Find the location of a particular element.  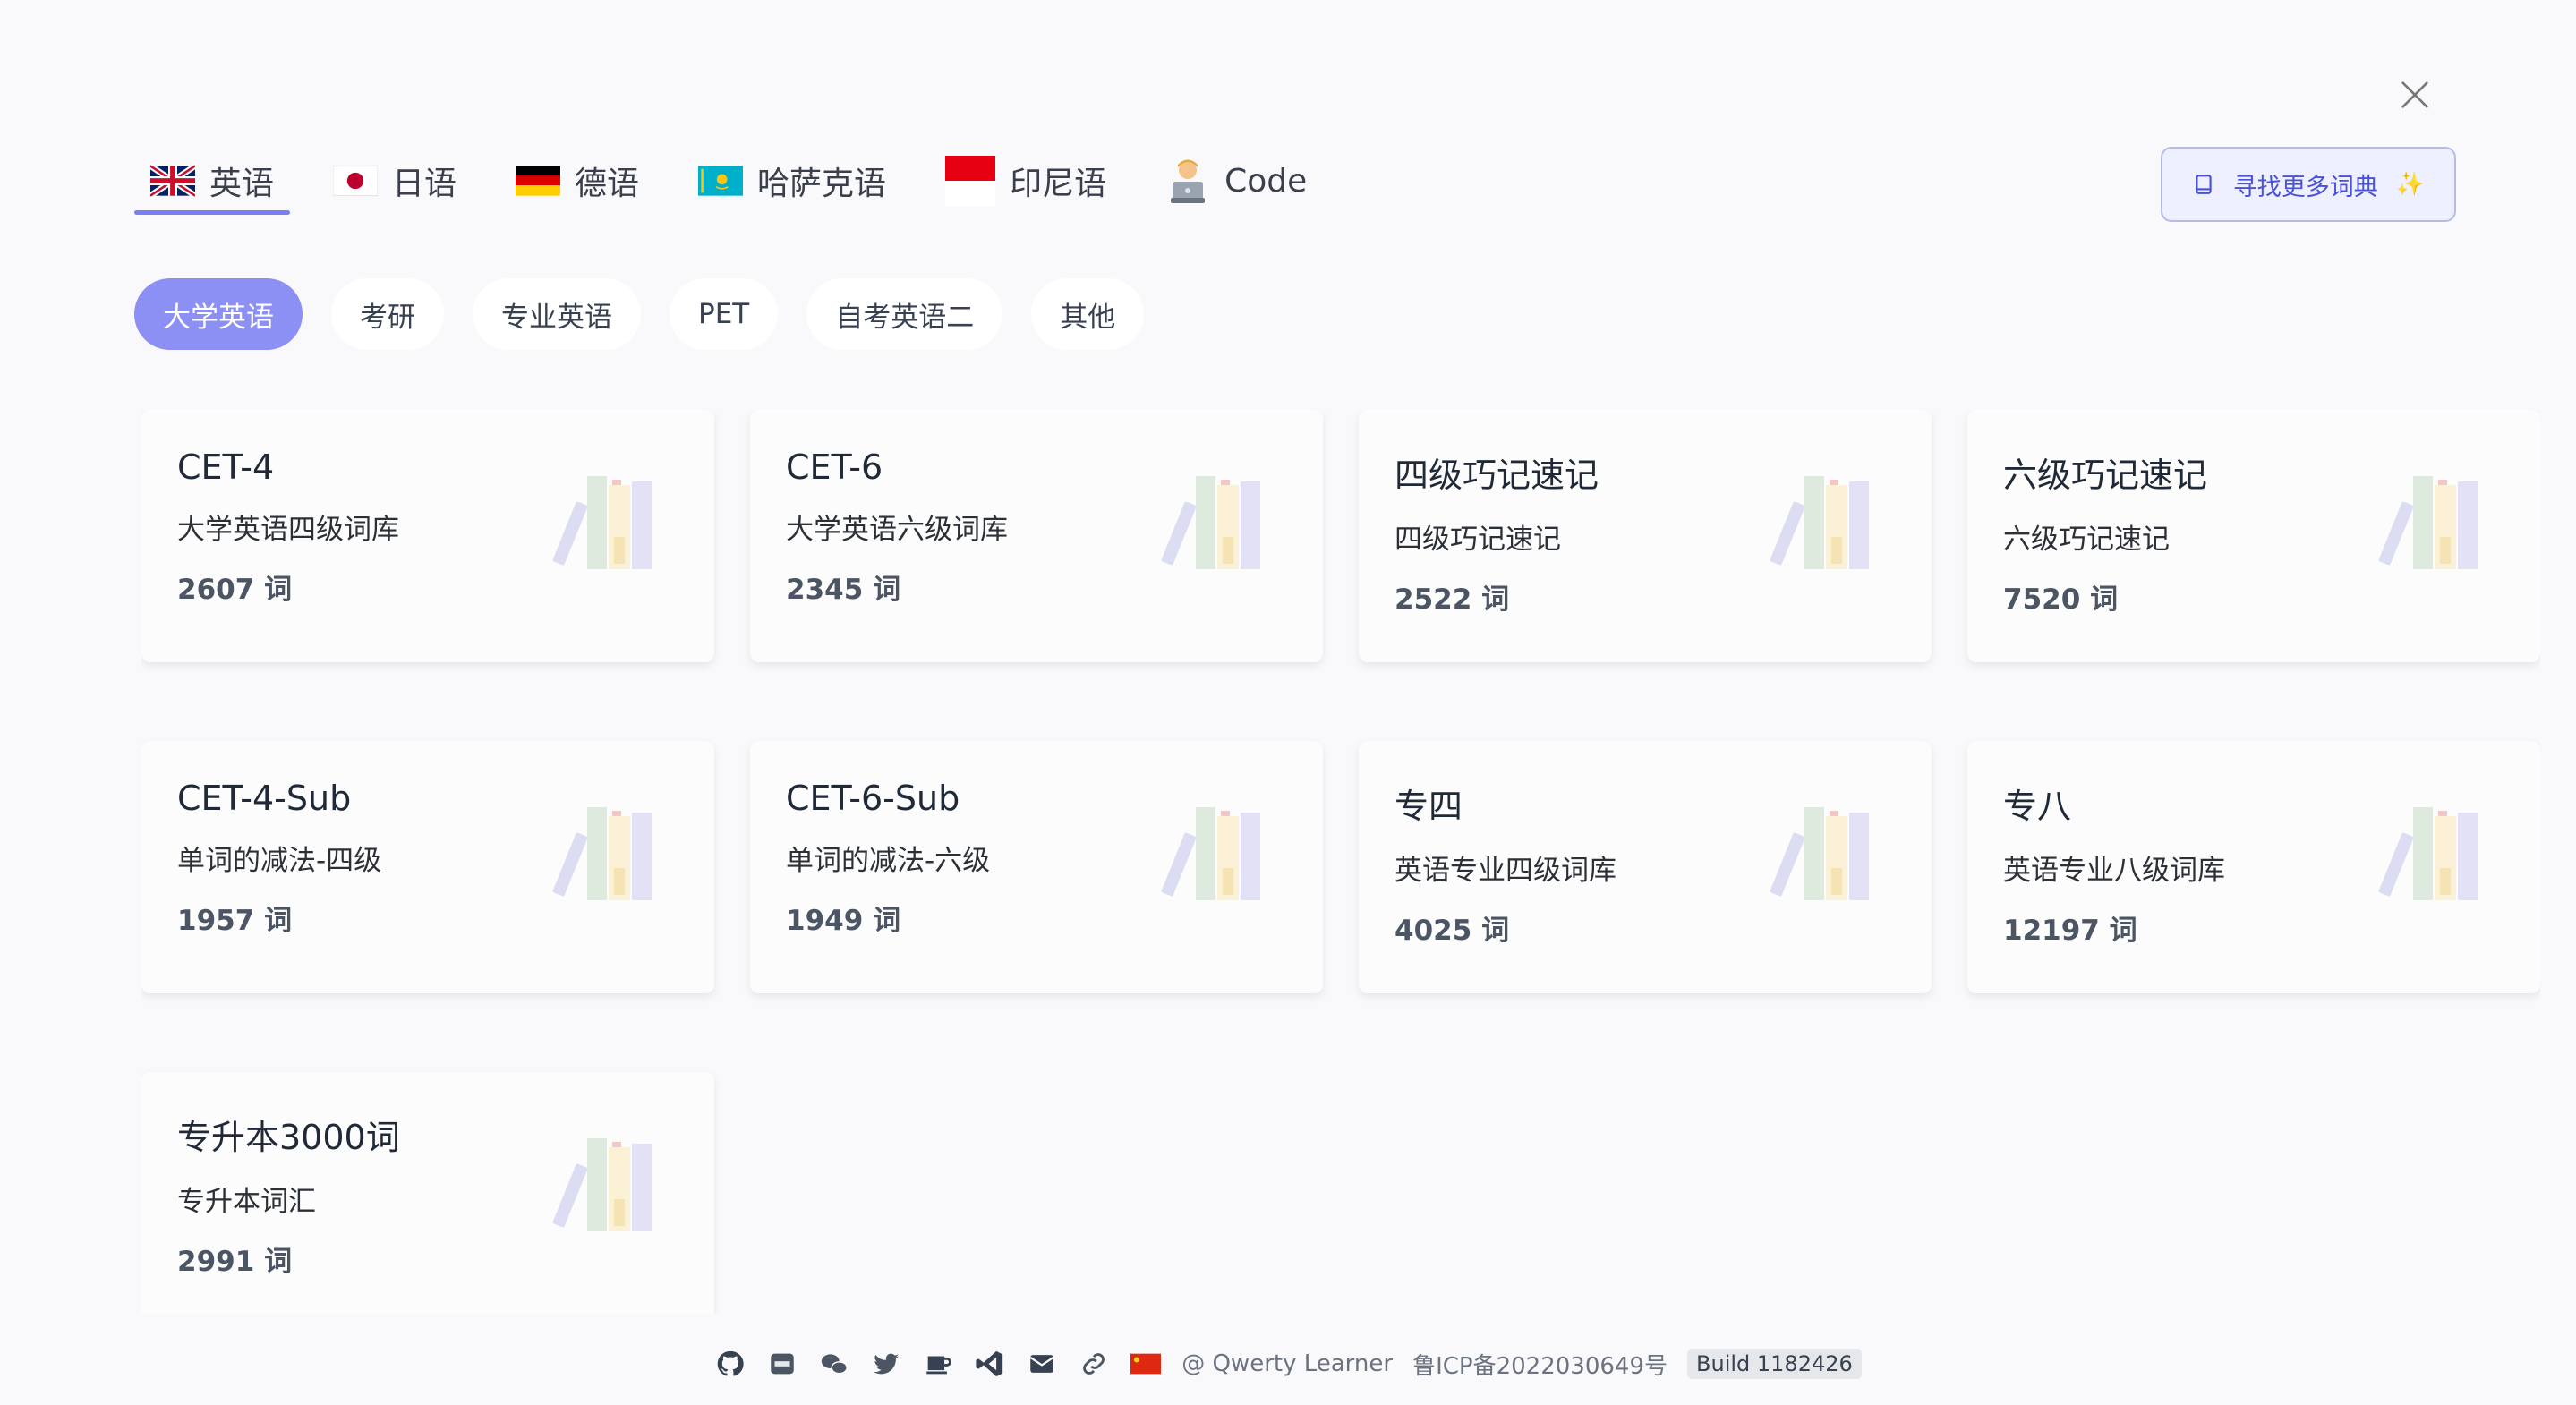

dictionary-card: CET-6 大学英语六级词库 2345 词 is located at coordinates (1036, 536).